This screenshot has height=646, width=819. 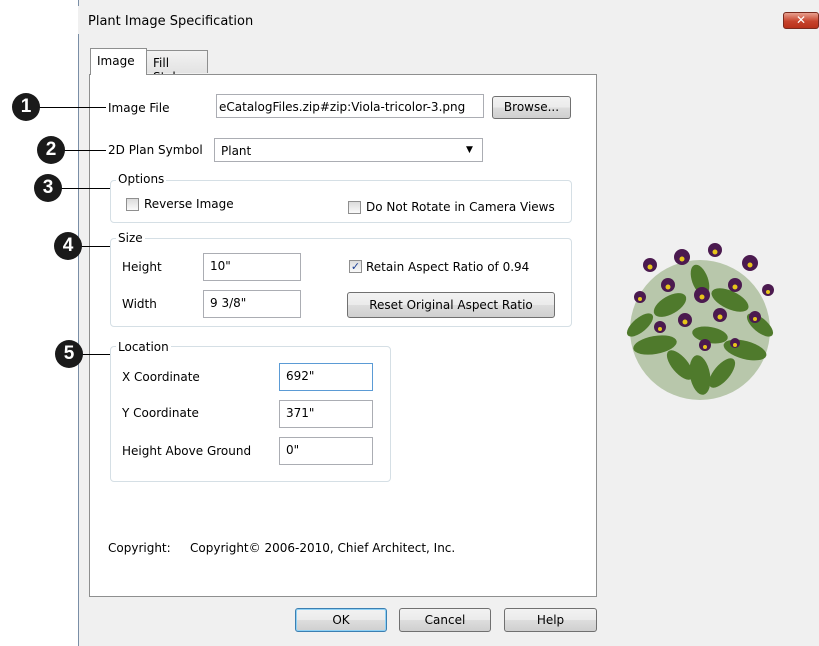 I want to click on close-button: ✕, so click(x=801, y=20).